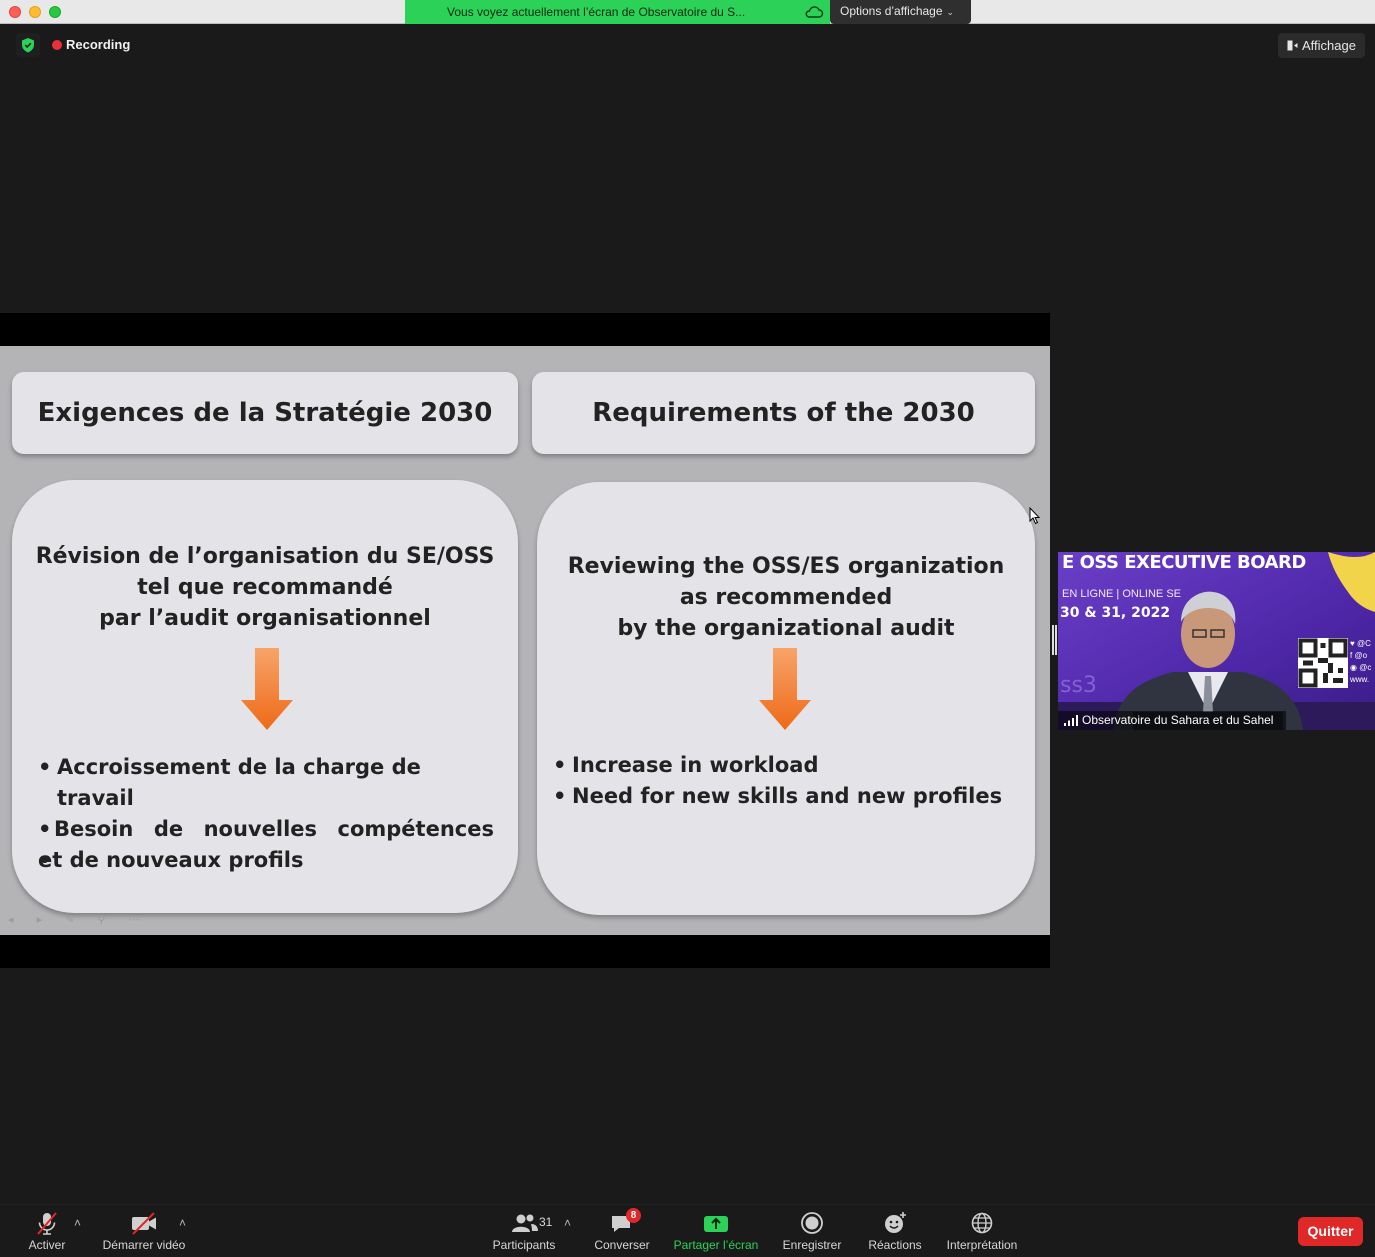 The image size is (1375, 1257). I want to click on heading-line: Reviewing the OSS/ES organization, so click(786, 566).